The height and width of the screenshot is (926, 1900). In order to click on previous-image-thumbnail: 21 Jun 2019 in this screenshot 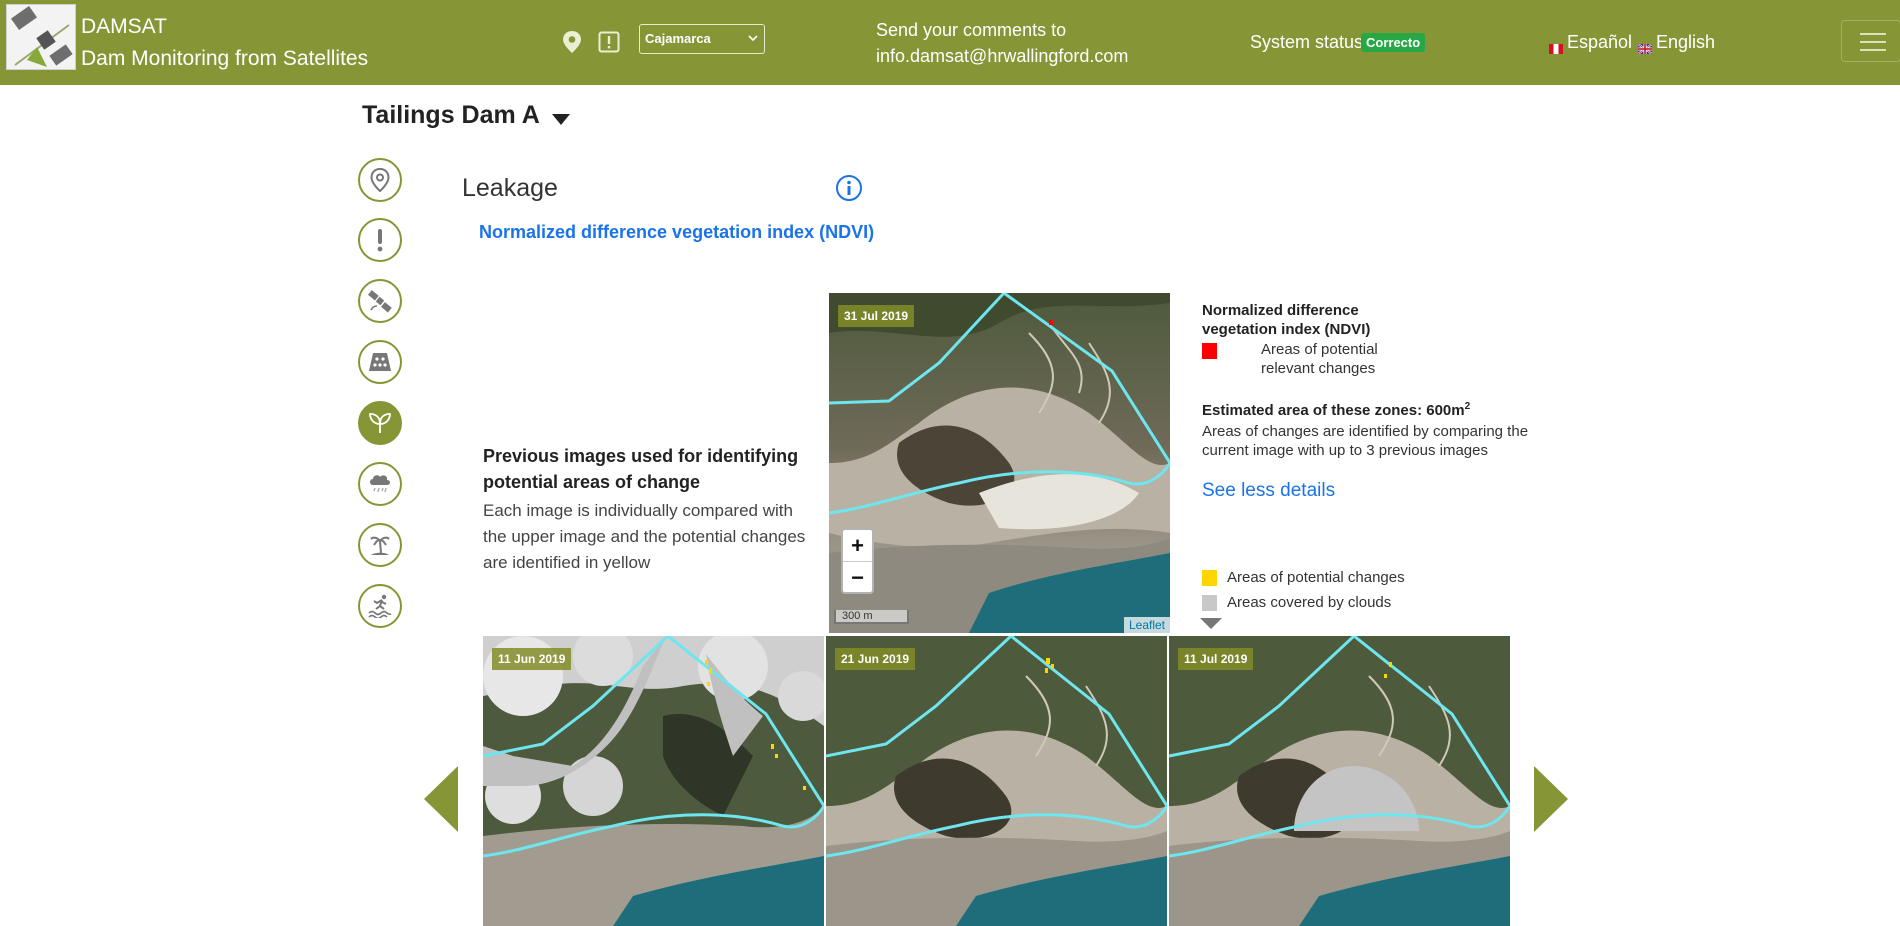, I will do `click(996, 781)`.